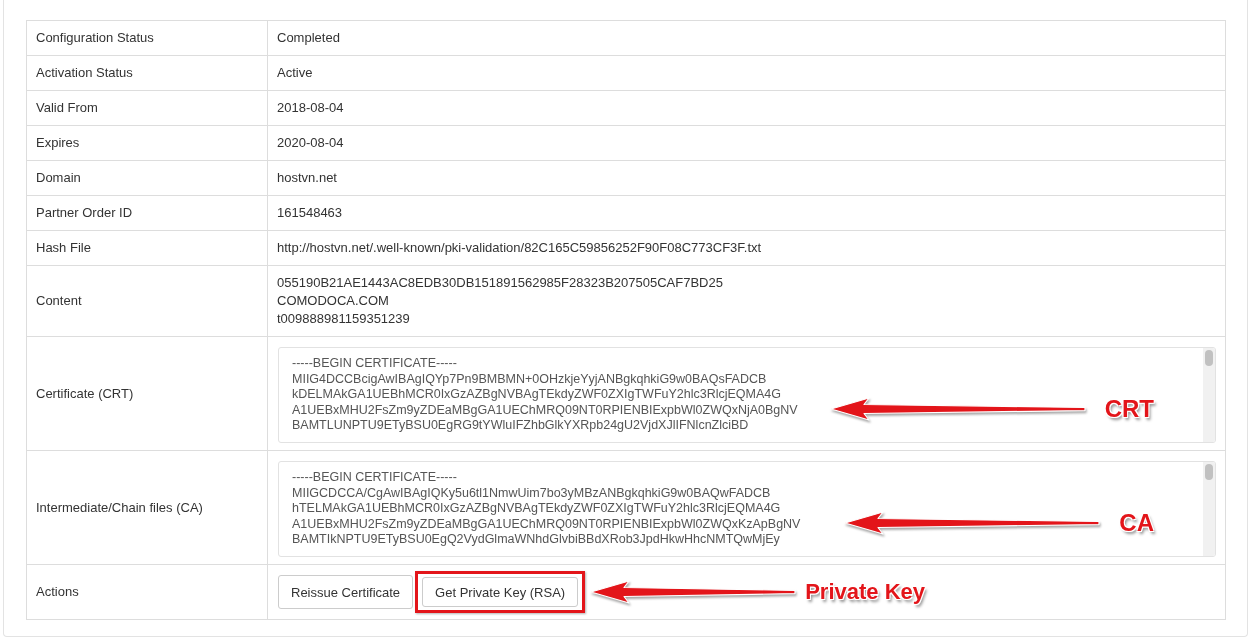 The height and width of the screenshot is (639, 1251). What do you see at coordinates (346, 592) in the screenshot?
I see `action-button: Reissue Certificate` at bounding box center [346, 592].